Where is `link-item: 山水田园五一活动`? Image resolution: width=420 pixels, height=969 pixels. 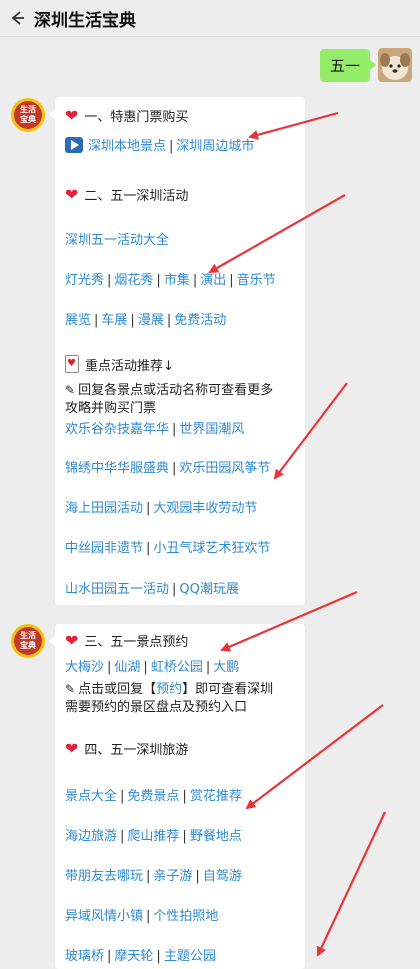 link-item: 山水田园五一活动 is located at coordinates (117, 589).